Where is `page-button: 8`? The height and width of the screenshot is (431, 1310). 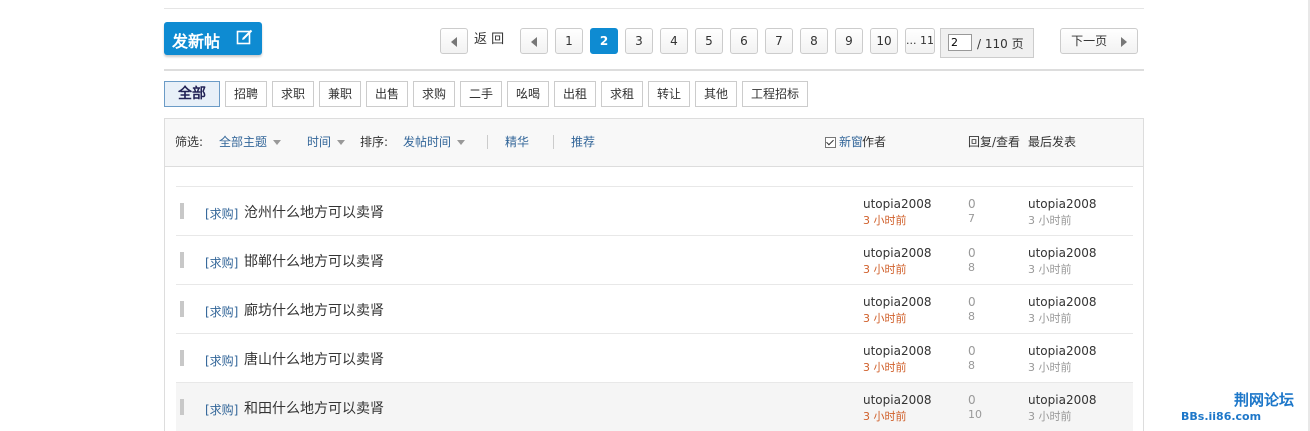 page-button: 8 is located at coordinates (814, 41).